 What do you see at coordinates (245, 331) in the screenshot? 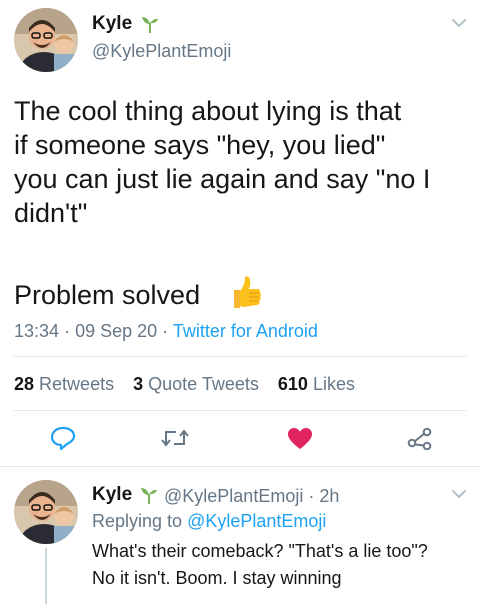
I see `tweet-source-link: Twitter for Android` at bounding box center [245, 331].